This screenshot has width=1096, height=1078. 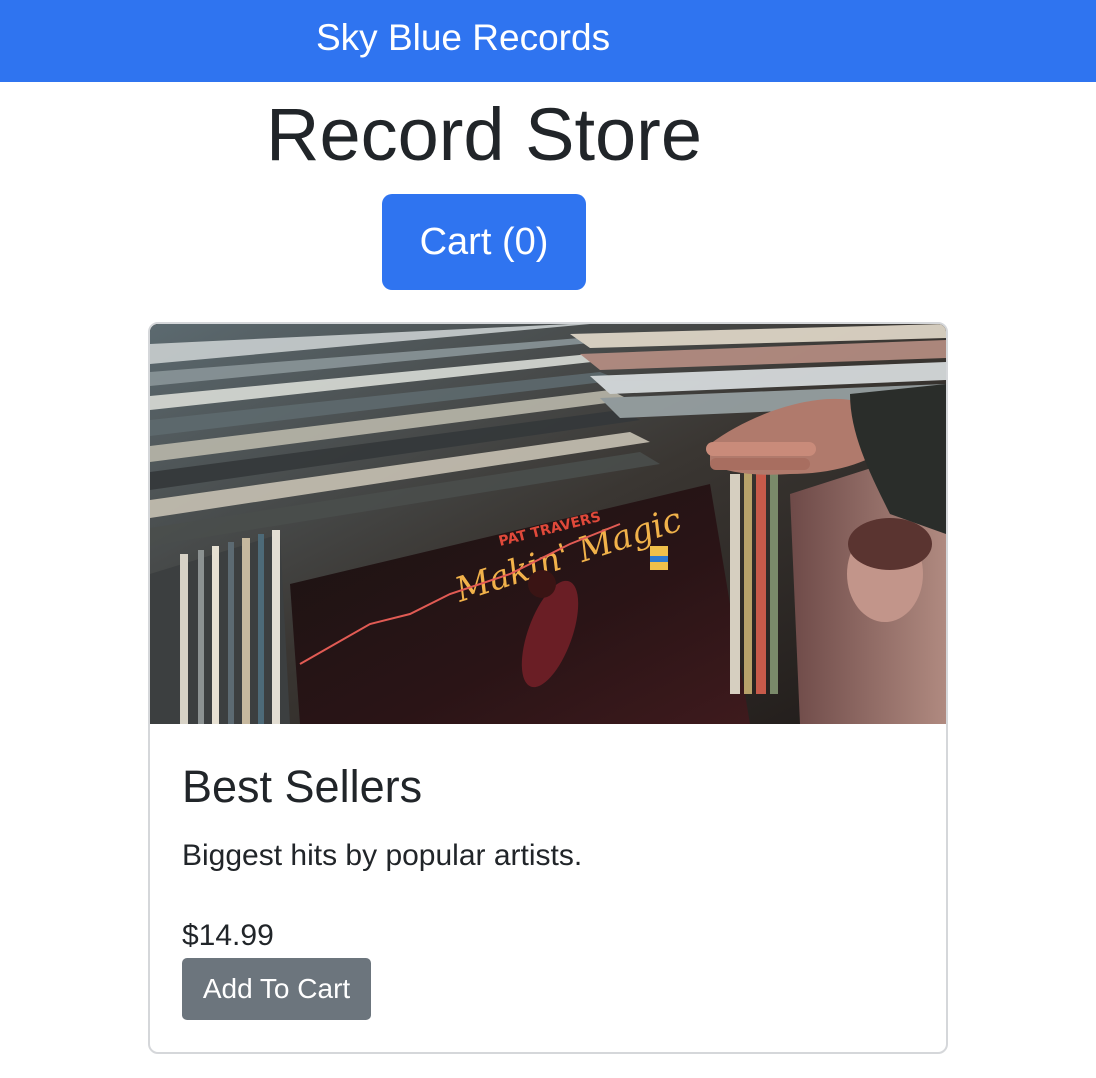 What do you see at coordinates (484, 242) in the screenshot?
I see `cart-button: Cart (0)` at bounding box center [484, 242].